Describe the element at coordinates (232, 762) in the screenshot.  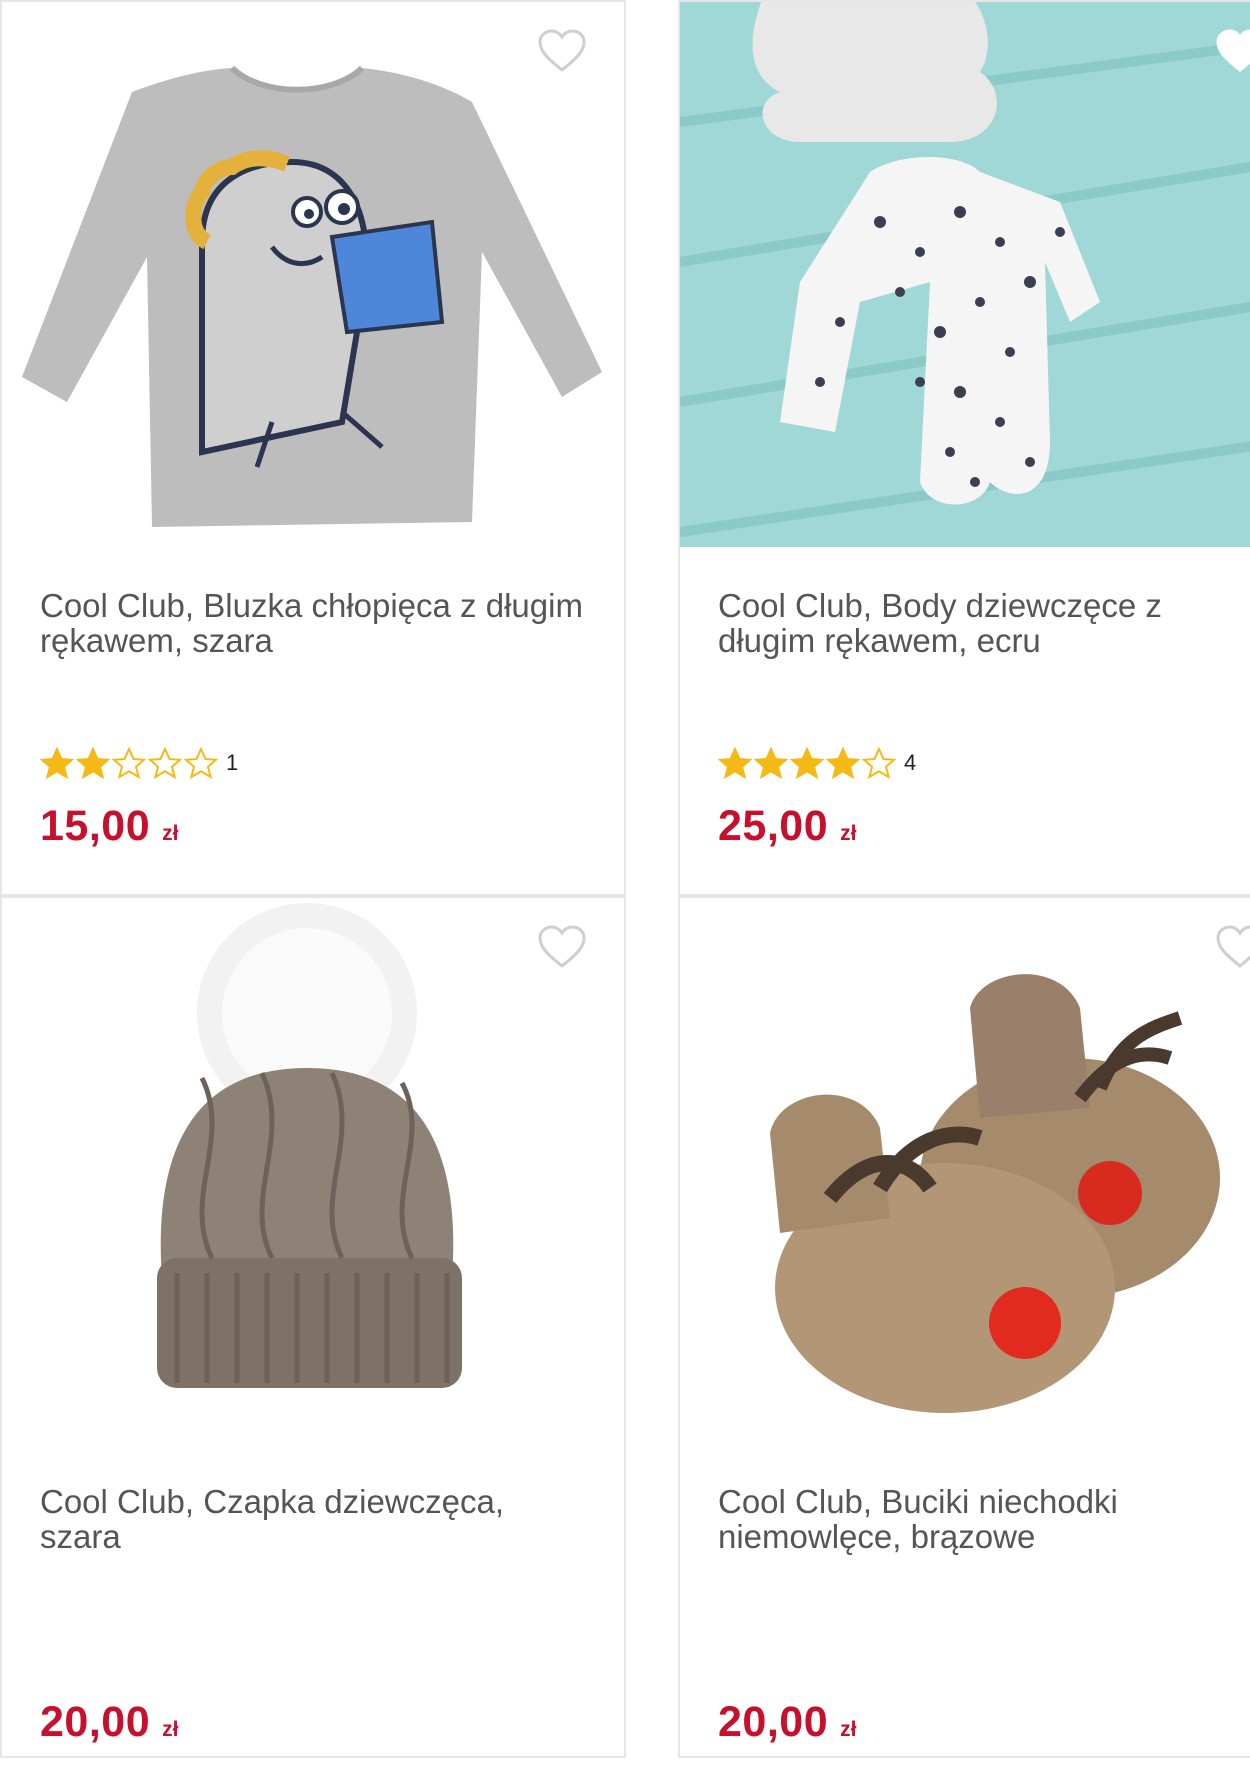
I see `rating-count: 1` at that location.